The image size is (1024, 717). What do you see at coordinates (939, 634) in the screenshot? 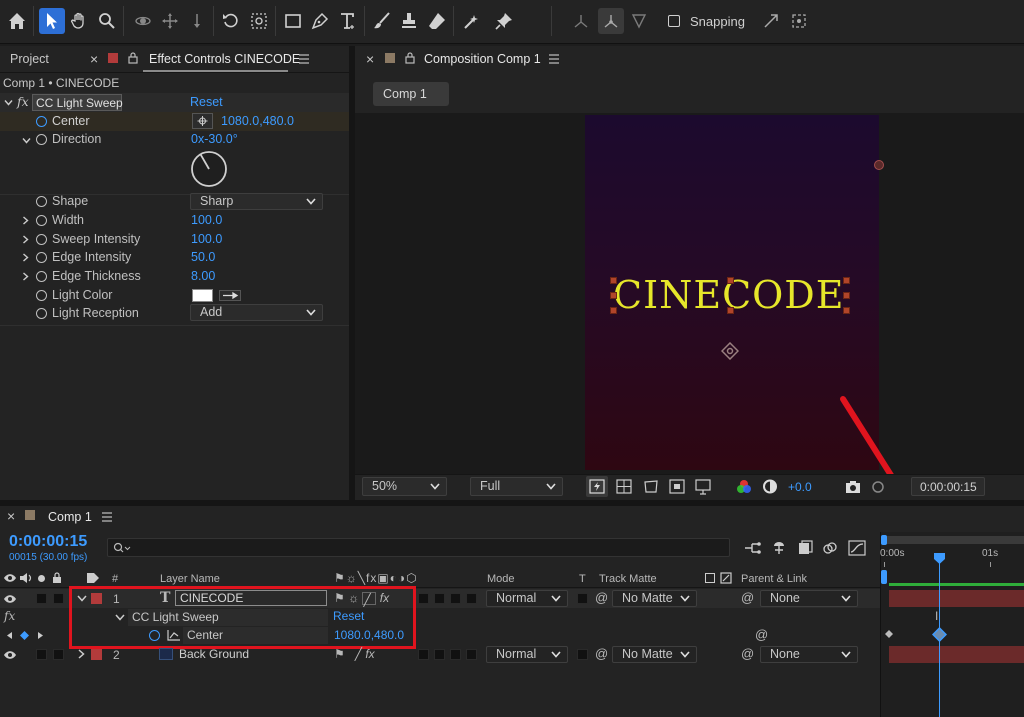
I see `keyframe-icon` at bounding box center [939, 634].